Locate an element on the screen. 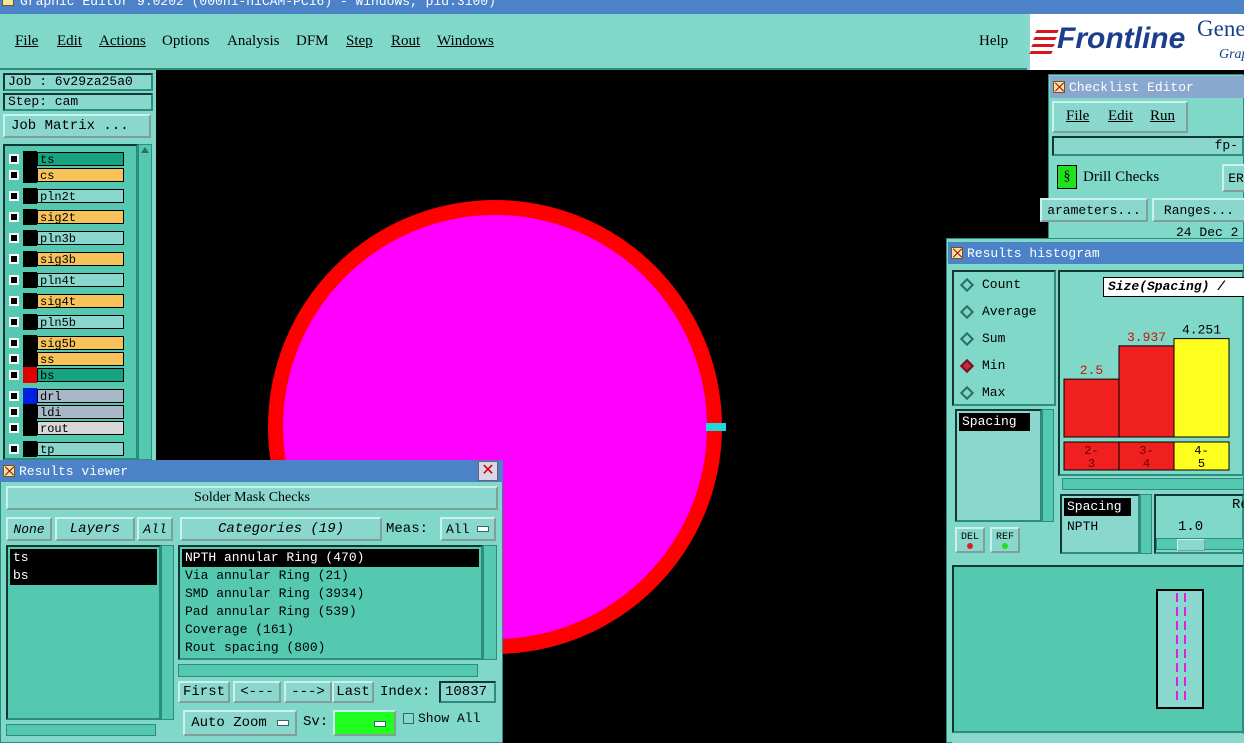  results-viewer-titlebar: Results viewer is located at coordinates (251, 471).